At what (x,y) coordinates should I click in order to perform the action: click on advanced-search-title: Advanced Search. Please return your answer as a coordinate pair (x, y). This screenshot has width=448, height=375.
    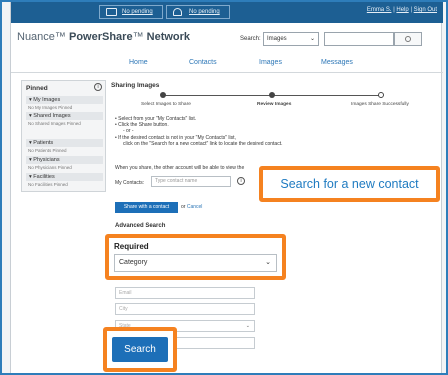
    Looking at the image, I should click on (140, 226).